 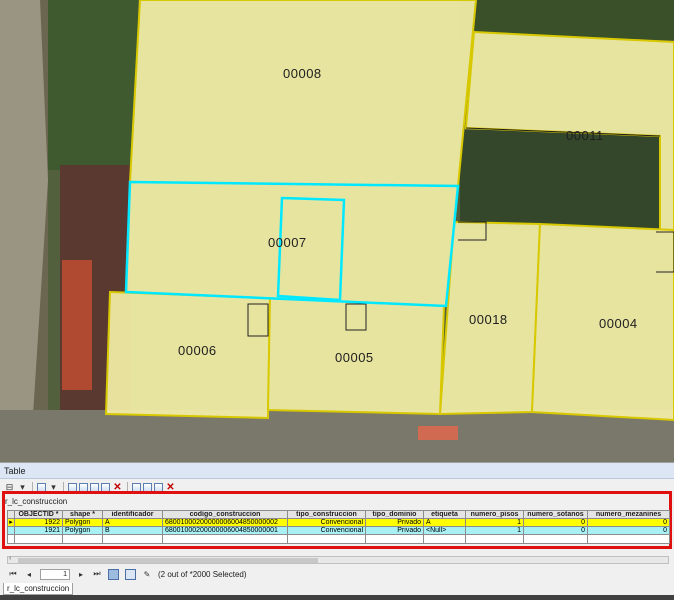 I want to click on current-record-field: 1, so click(x=55, y=574).